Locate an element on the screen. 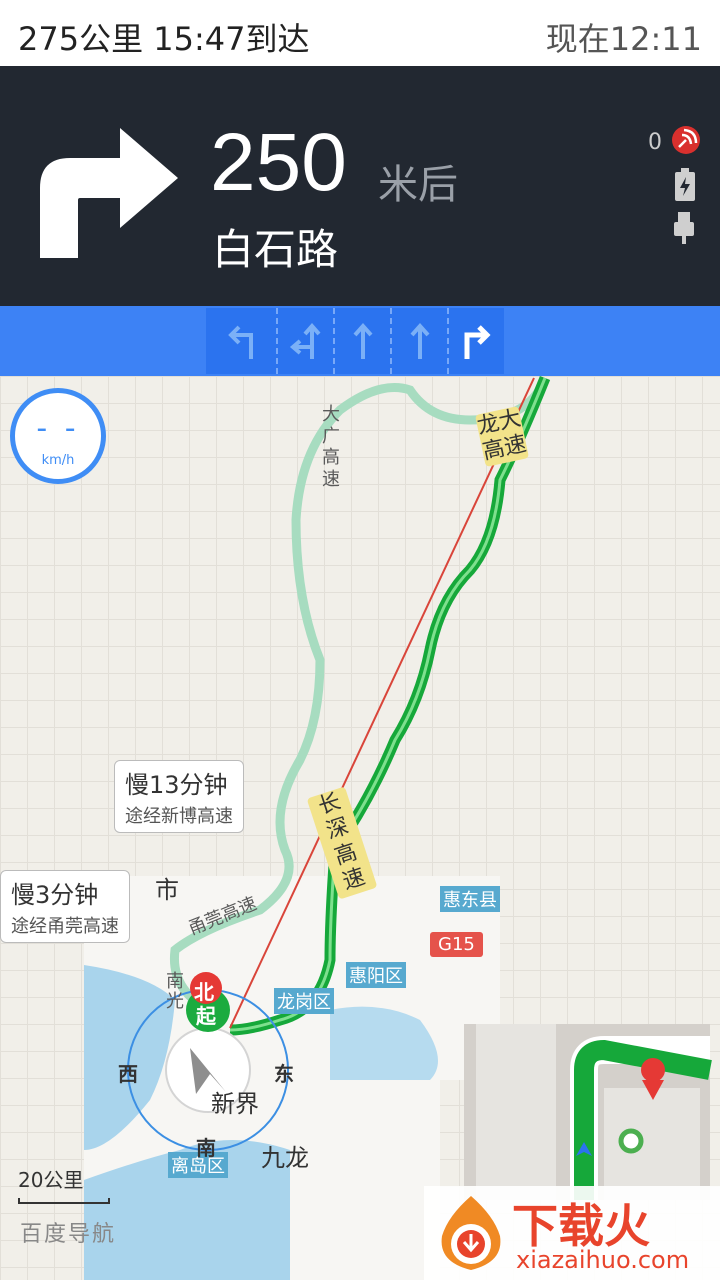 The image size is (720, 1280). start-label: 起 is located at coordinates (206, 1016).